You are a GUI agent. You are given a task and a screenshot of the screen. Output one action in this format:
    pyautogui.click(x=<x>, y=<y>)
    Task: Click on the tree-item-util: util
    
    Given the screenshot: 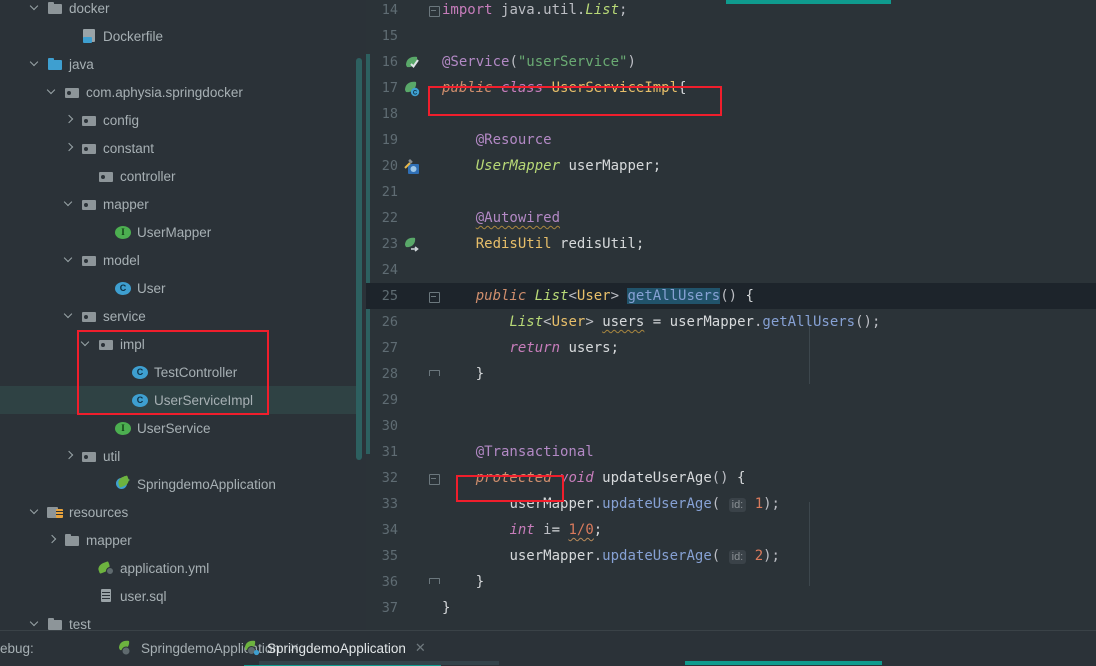 What is the action you would take?
    pyautogui.click(x=178, y=456)
    